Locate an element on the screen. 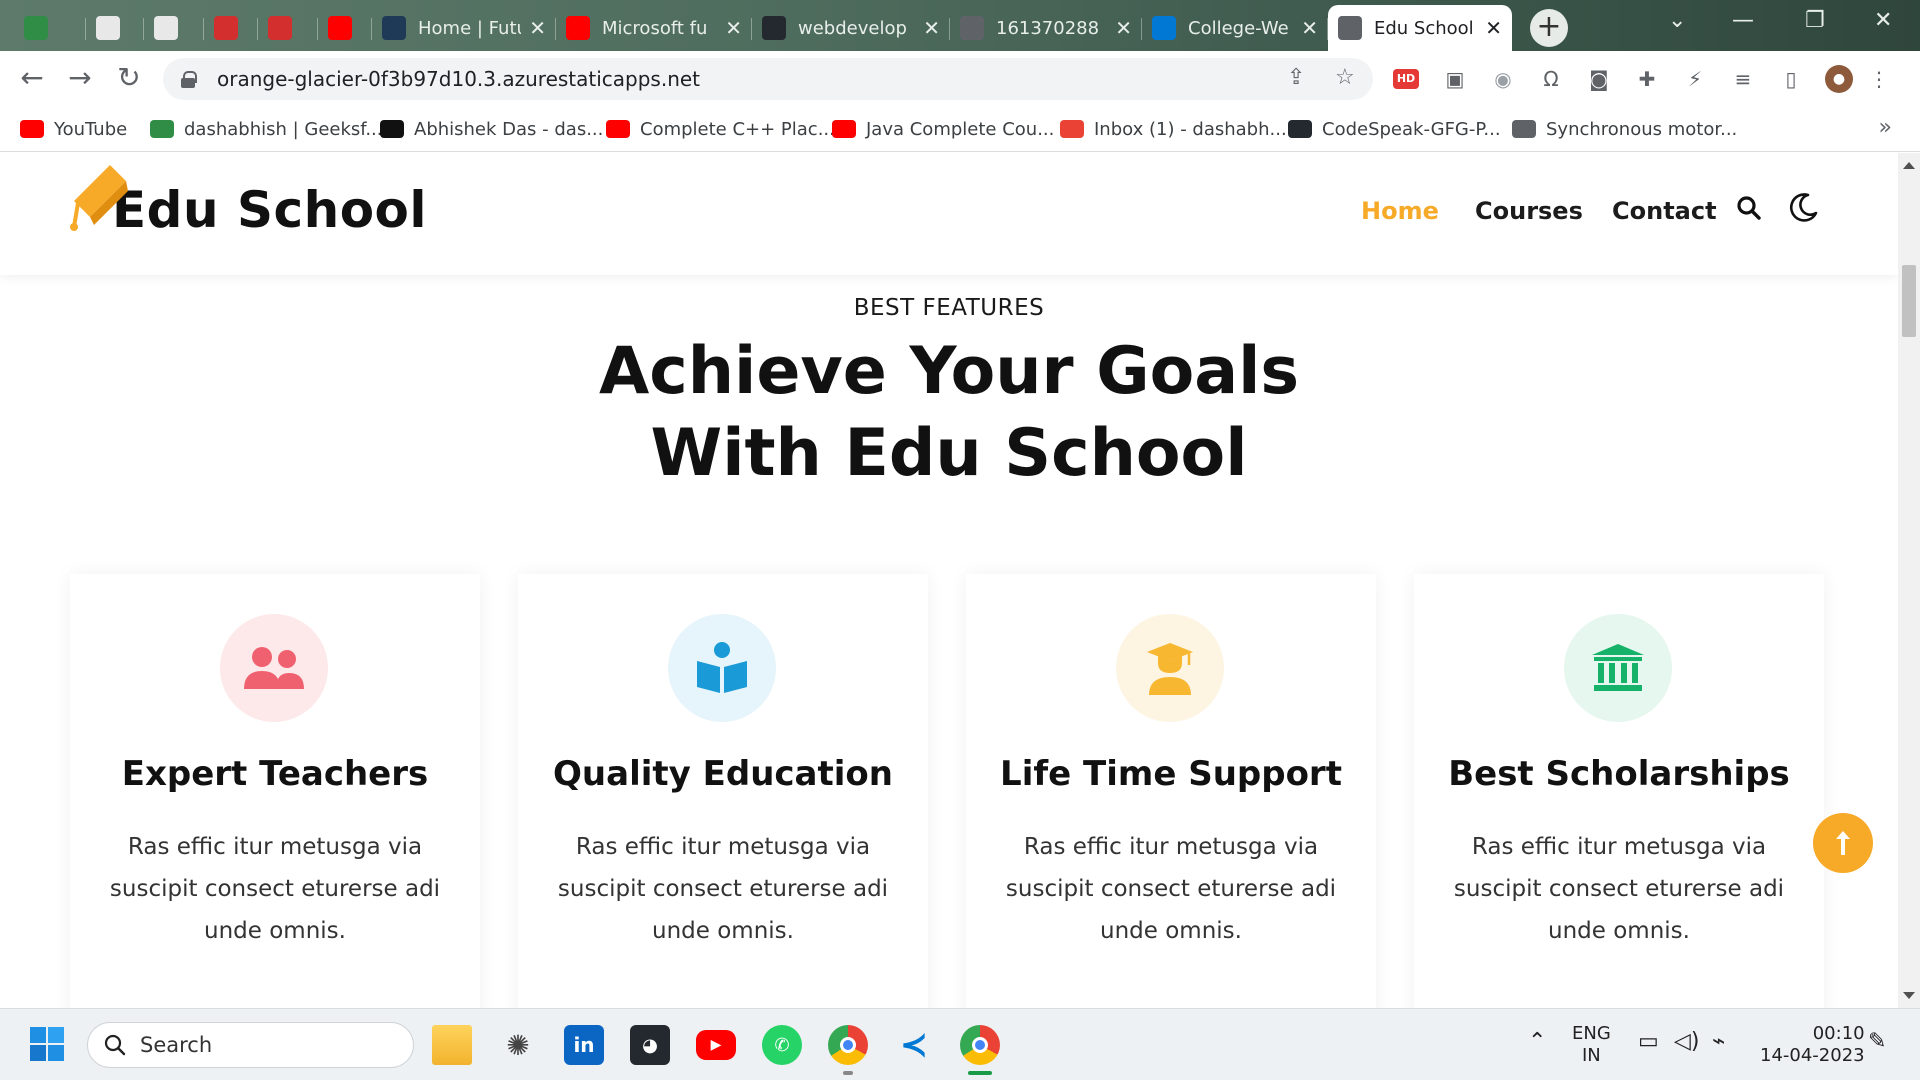 This screenshot has height=1080, width=1920. scroll-down-arrow-icon is located at coordinates (1909, 995).